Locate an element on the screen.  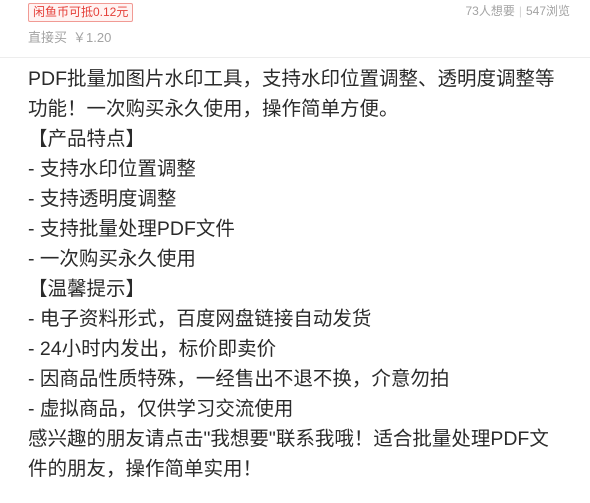
description-line: - 电子资料形式，百度网盘链接自动发货 is located at coordinates (200, 319).